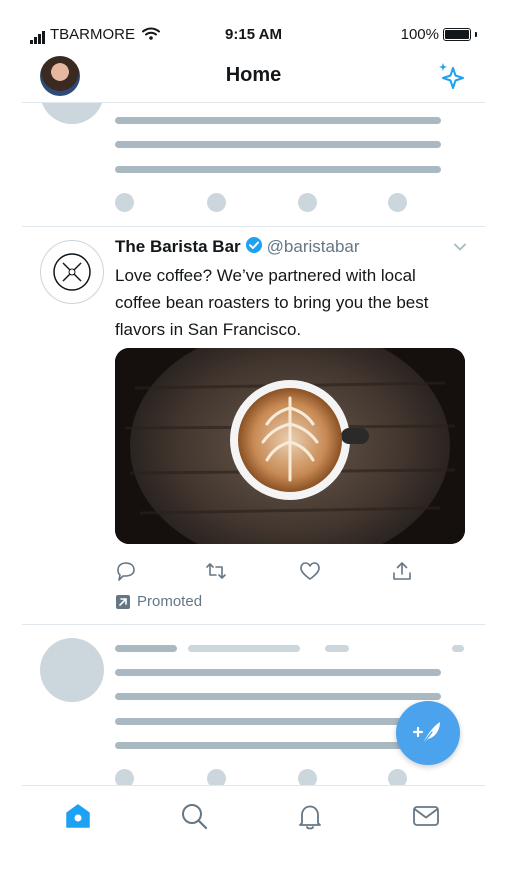 The height and width of the screenshot is (890, 526). What do you see at coordinates (253, 36) in the screenshot?
I see `status-bar: TBARMORE 9:15 AM 100%` at bounding box center [253, 36].